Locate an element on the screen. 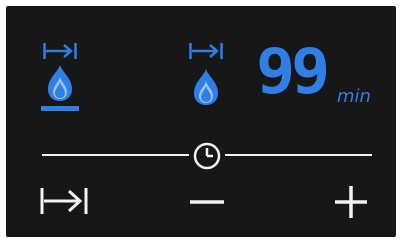 The image size is (404, 243). burner-2-indicator is located at coordinates (206, 78).